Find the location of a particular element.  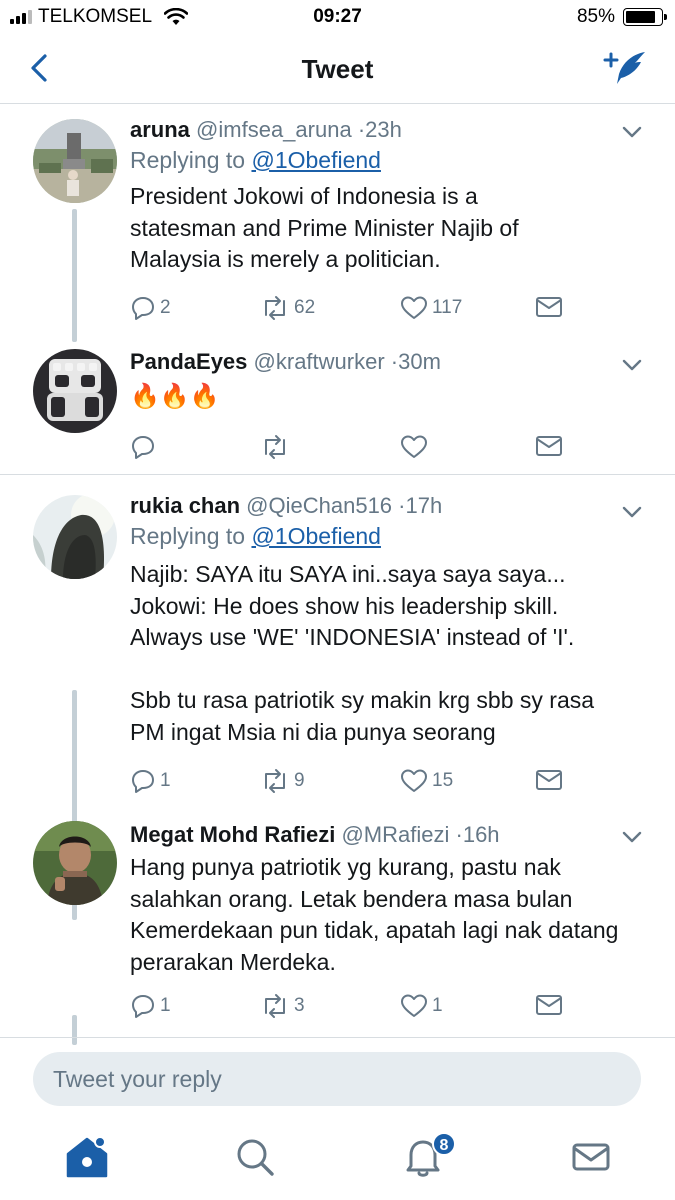

home-icon is located at coordinates (87, 1157).